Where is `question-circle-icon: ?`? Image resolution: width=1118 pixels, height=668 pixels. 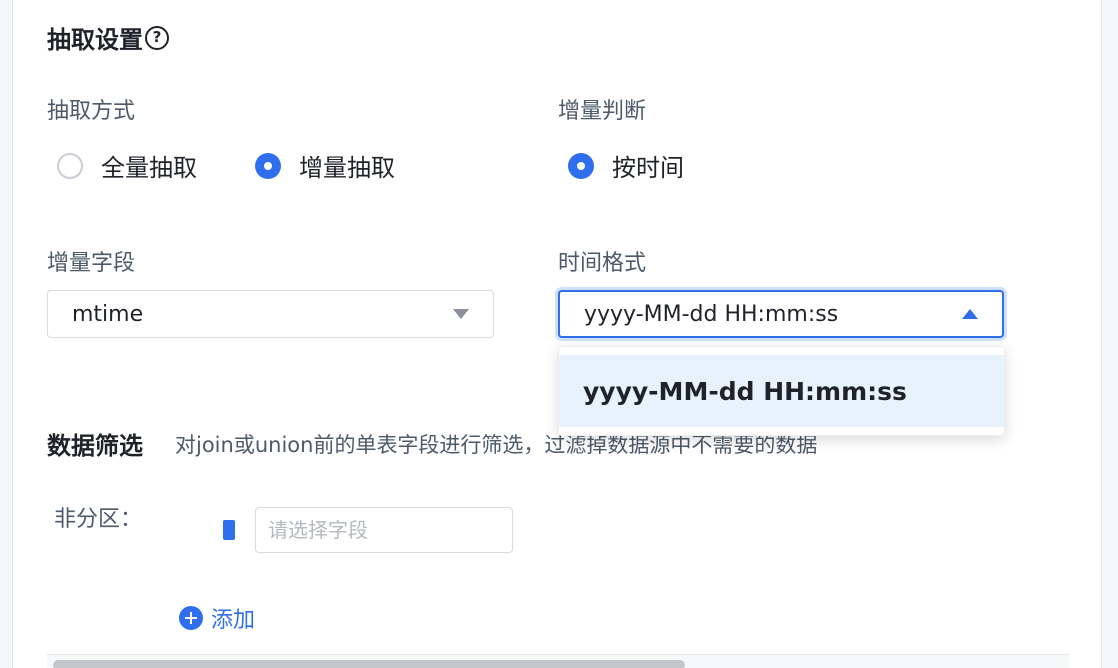
question-circle-icon: ? is located at coordinates (157, 37).